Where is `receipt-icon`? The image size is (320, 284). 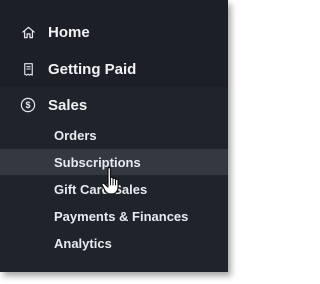 receipt-icon is located at coordinates (28, 69).